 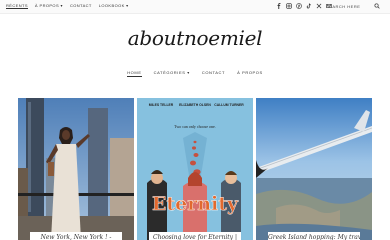 What do you see at coordinates (67, 6) in the screenshot?
I see `top-nav: RÉCENTS À PROPOS ▾ CONTACT LOOKBOOK ▾` at bounding box center [67, 6].